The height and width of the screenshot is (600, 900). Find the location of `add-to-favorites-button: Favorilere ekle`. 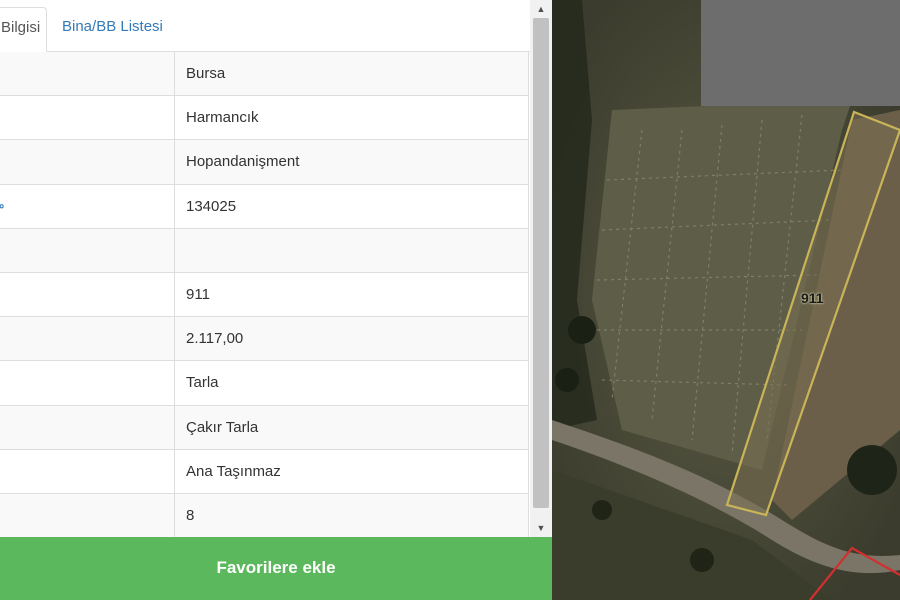

add-to-favorites-button: Favorilere ekle is located at coordinates (276, 568).